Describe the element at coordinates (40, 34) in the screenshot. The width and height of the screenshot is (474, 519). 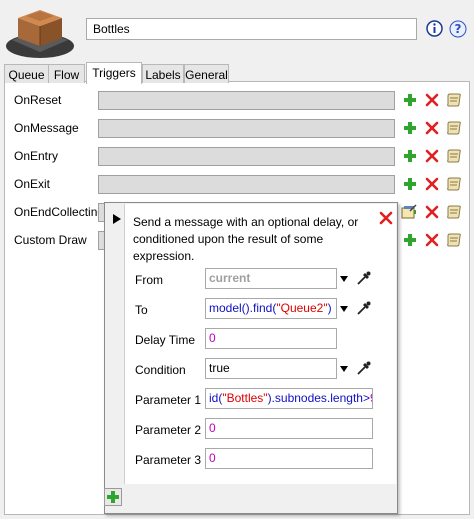
I see `queue-object-icon` at that location.